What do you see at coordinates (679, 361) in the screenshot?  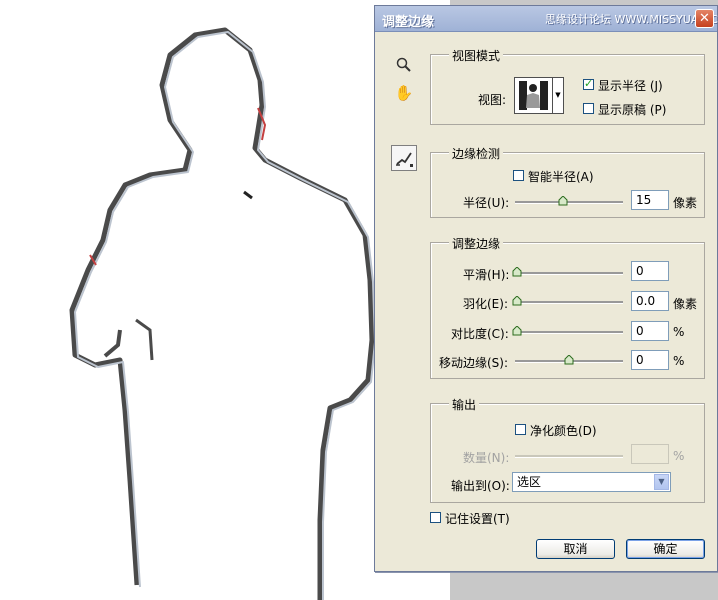 I see `shift-edge-unit: %` at bounding box center [679, 361].